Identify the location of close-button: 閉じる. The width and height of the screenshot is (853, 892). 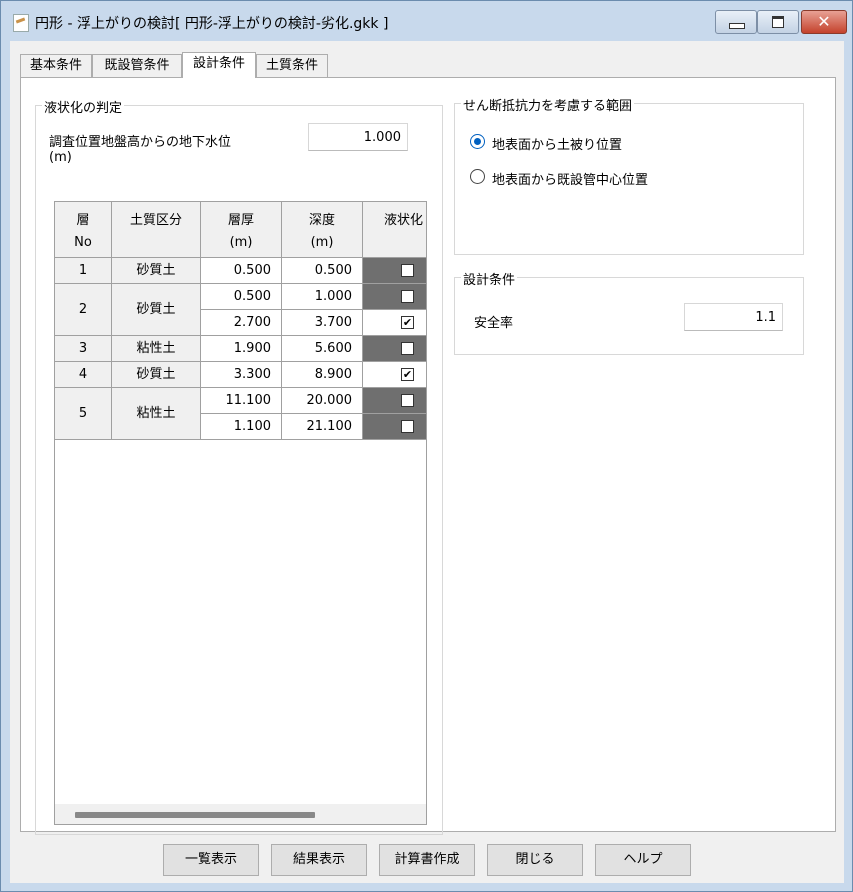
(535, 860).